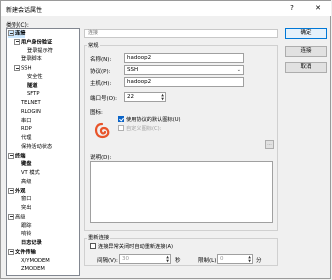  I want to click on protocol-select: SSH ⌄, so click(184, 70).